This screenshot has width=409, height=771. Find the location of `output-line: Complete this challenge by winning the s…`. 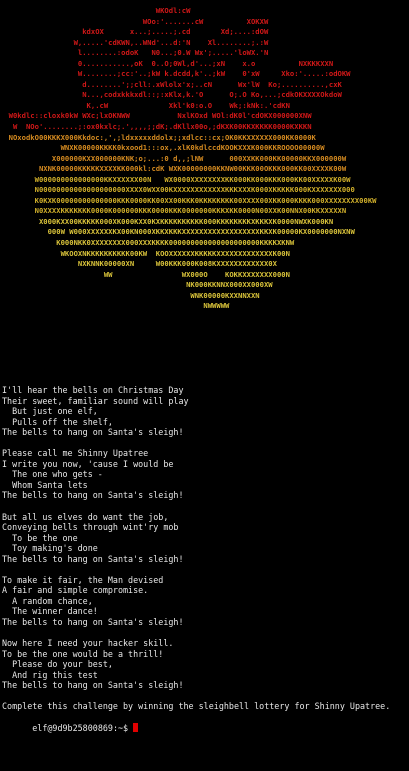

output-line: Complete this challenge by winning the s… is located at coordinates (196, 706).